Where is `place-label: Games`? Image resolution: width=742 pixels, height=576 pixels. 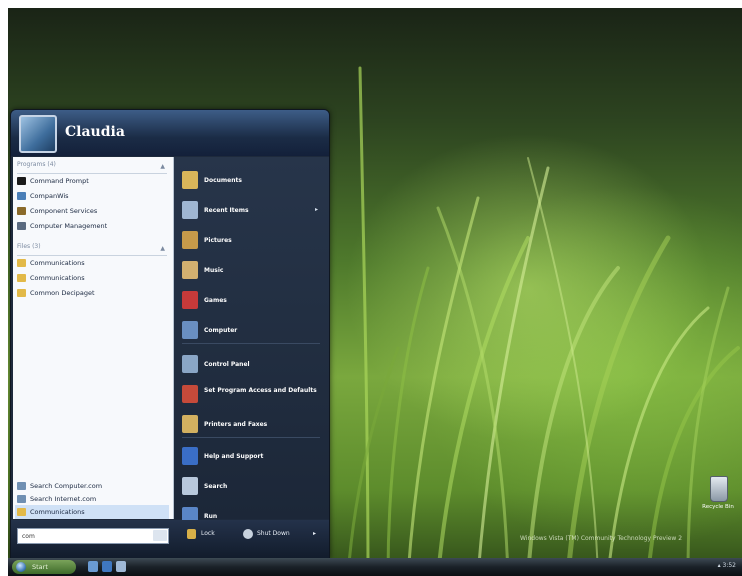 place-label: Games is located at coordinates (215, 300).